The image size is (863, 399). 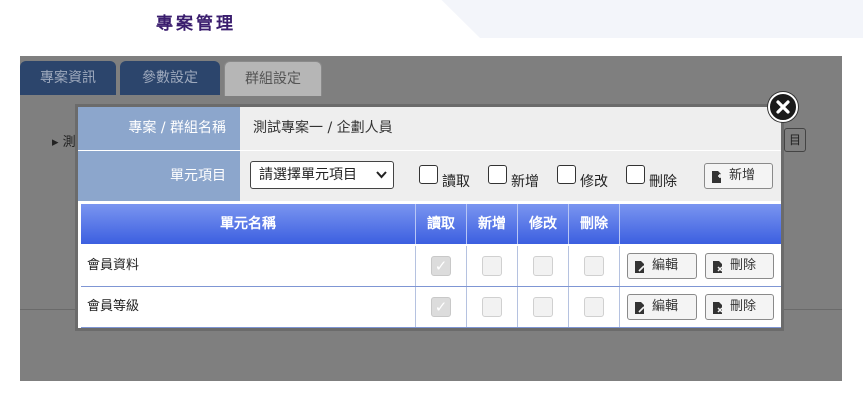 What do you see at coordinates (64, 142) in the screenshot?
I see `background-tree-item: ▸ 測` at bounding box center [64, 142].